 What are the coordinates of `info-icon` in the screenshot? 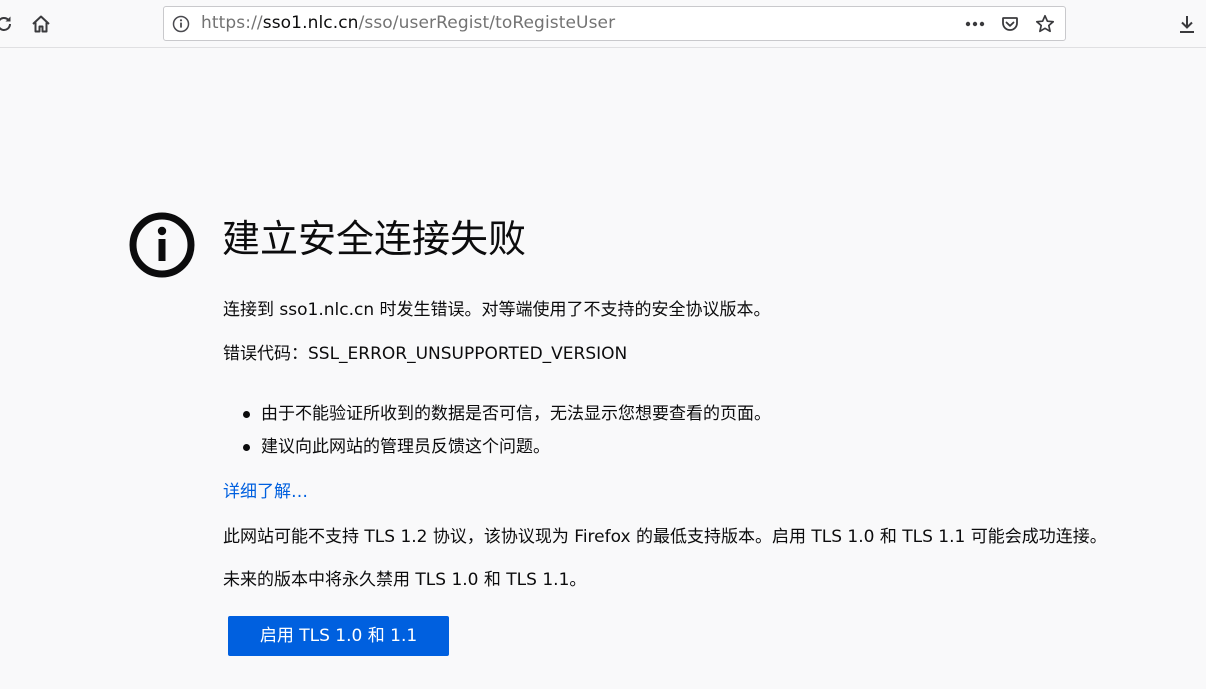 It's located at (181, 24).